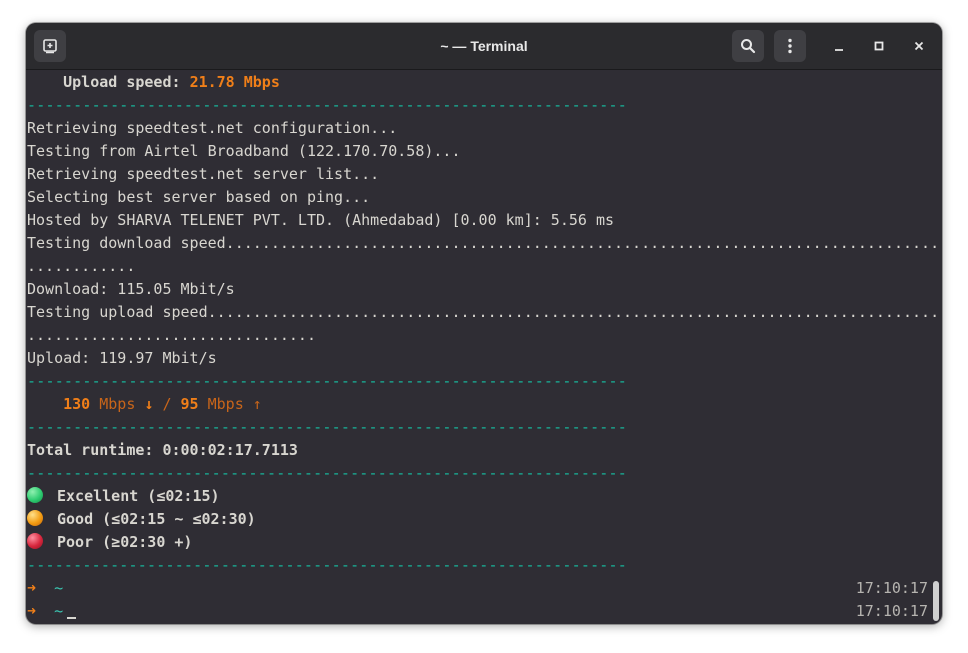 This screenshot has width=968, height=653. What do you see at coordinates (257, 404) in the screenshot?
I see `upload-arrow-icon: ↑` at bounding box center [257, 404].